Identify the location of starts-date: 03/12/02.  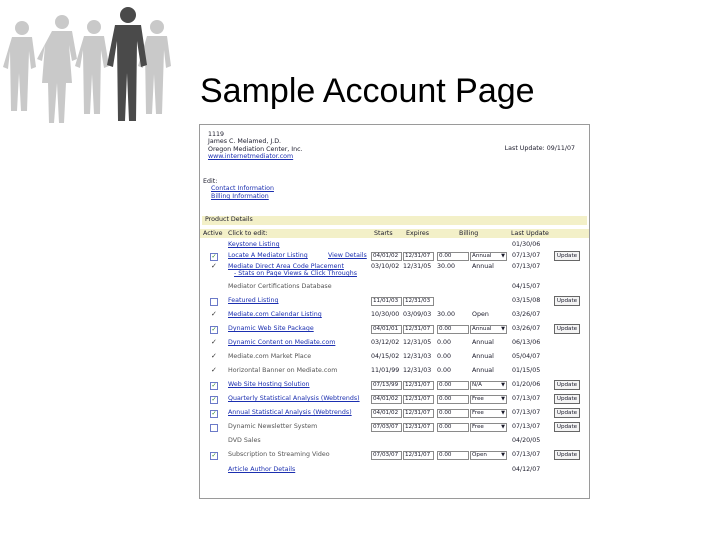
(385, 342).